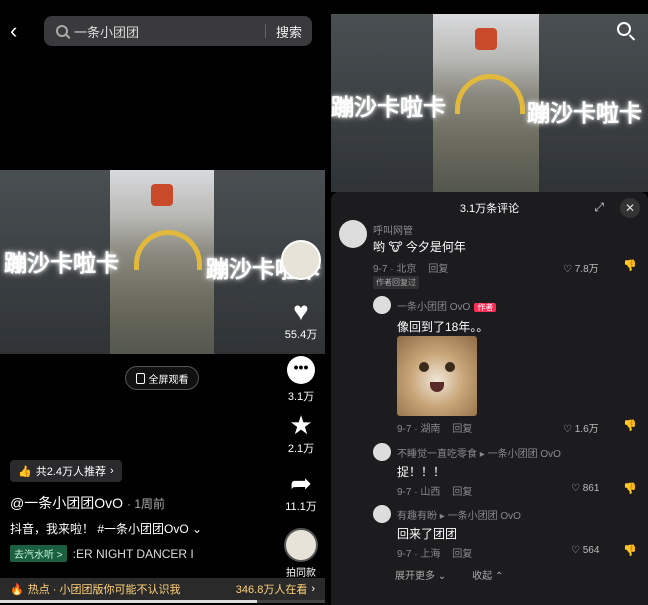 The height and width of the screenshot is (605, 648). I want to click on comment-text: 捉！！！, so click(421, 472).